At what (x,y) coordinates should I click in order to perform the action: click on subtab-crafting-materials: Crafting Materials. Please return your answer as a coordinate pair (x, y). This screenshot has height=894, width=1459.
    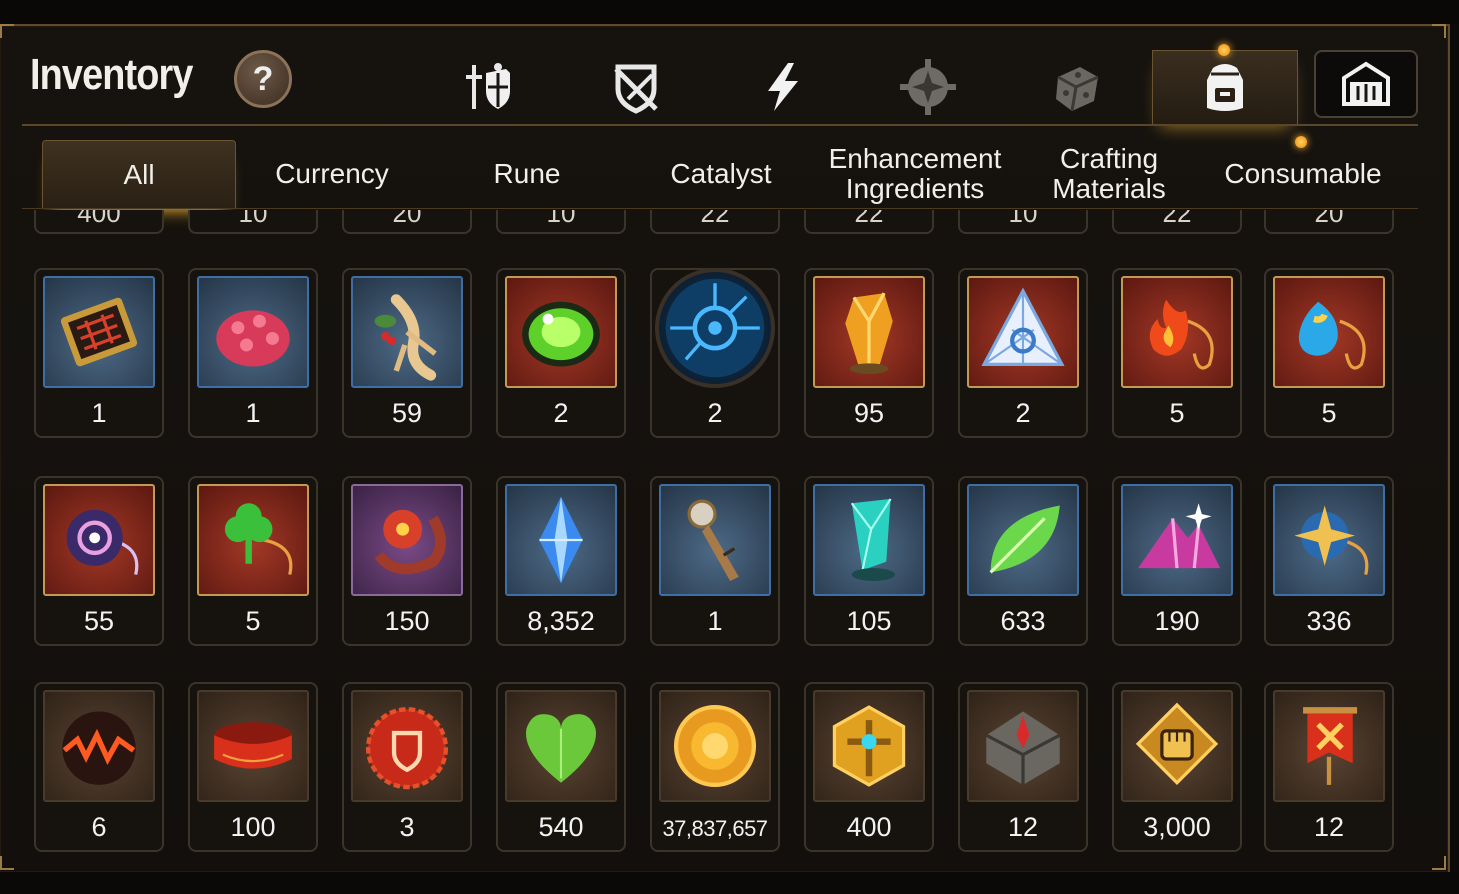
    Looking at the image, I should click on (1109, 174).